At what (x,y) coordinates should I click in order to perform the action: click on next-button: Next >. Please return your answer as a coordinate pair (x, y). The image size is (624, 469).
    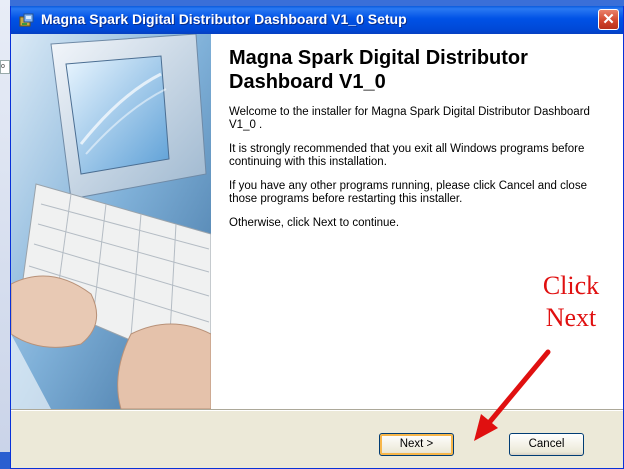
    Looking at the image, I should click on (416, 444).